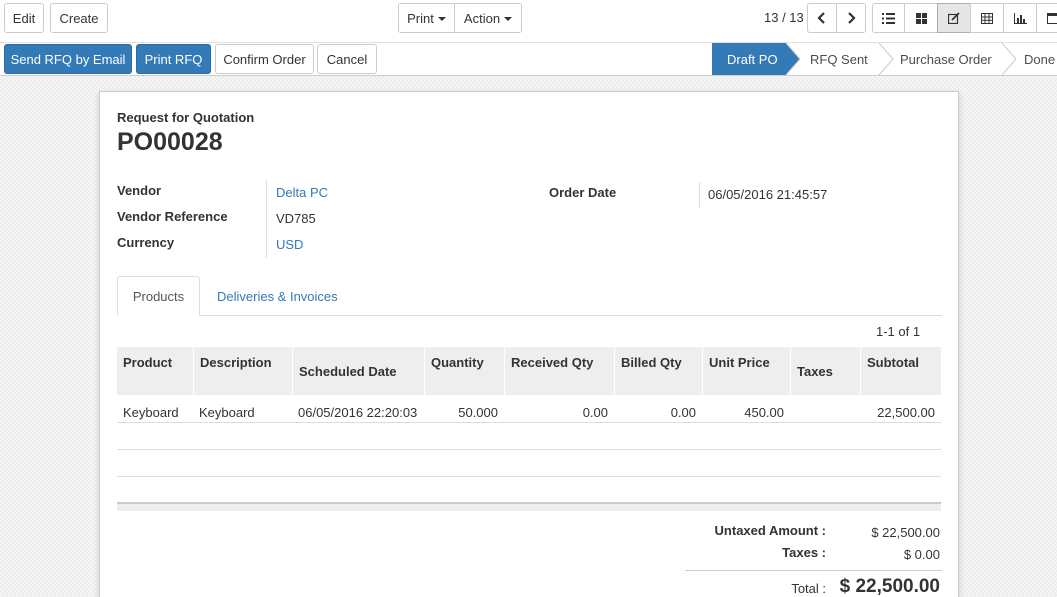 This screenshot has width=1057, height=597. I want to click on record-pager-value: 13 / 13, so click(784, 17).